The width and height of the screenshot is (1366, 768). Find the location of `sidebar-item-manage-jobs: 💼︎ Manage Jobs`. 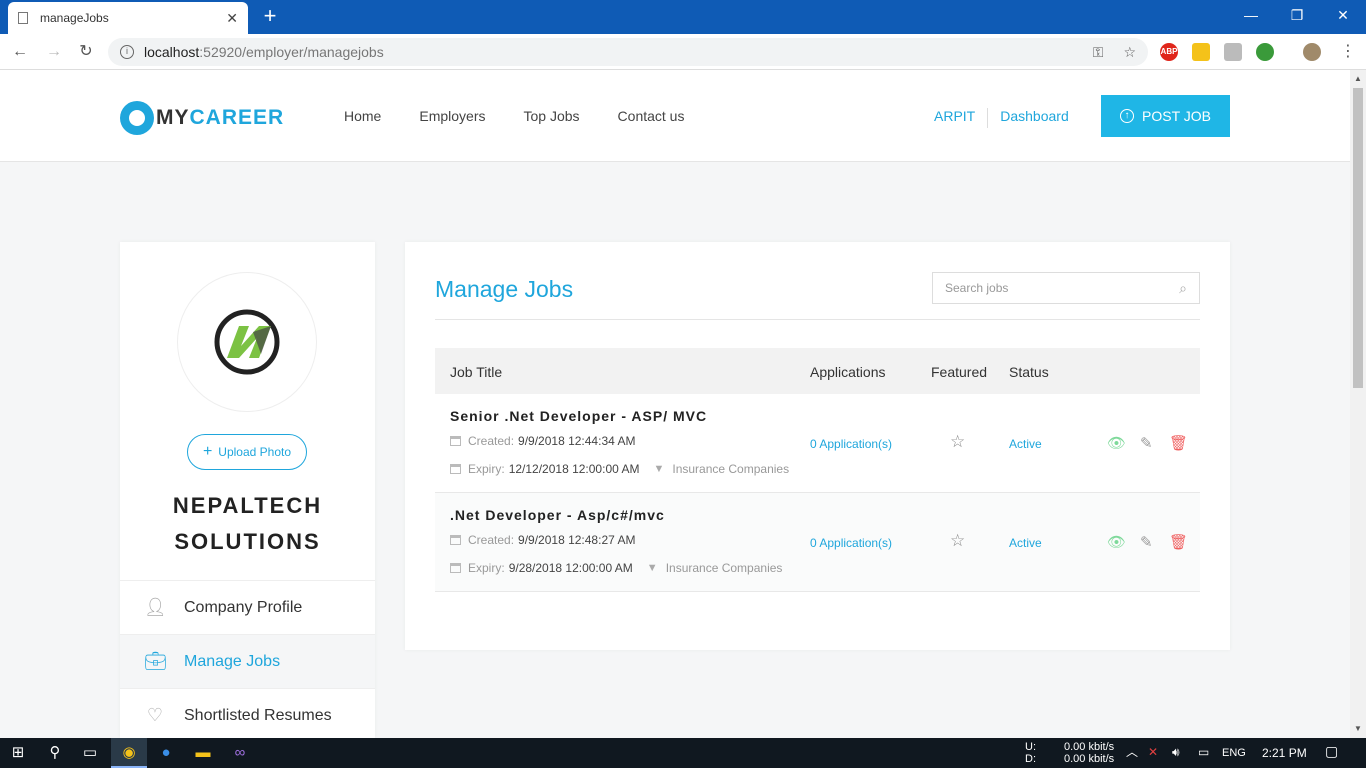

sidebar-item-manage-jobs: 💼︎ Manage Jobs is located at coordinates (247, 661).